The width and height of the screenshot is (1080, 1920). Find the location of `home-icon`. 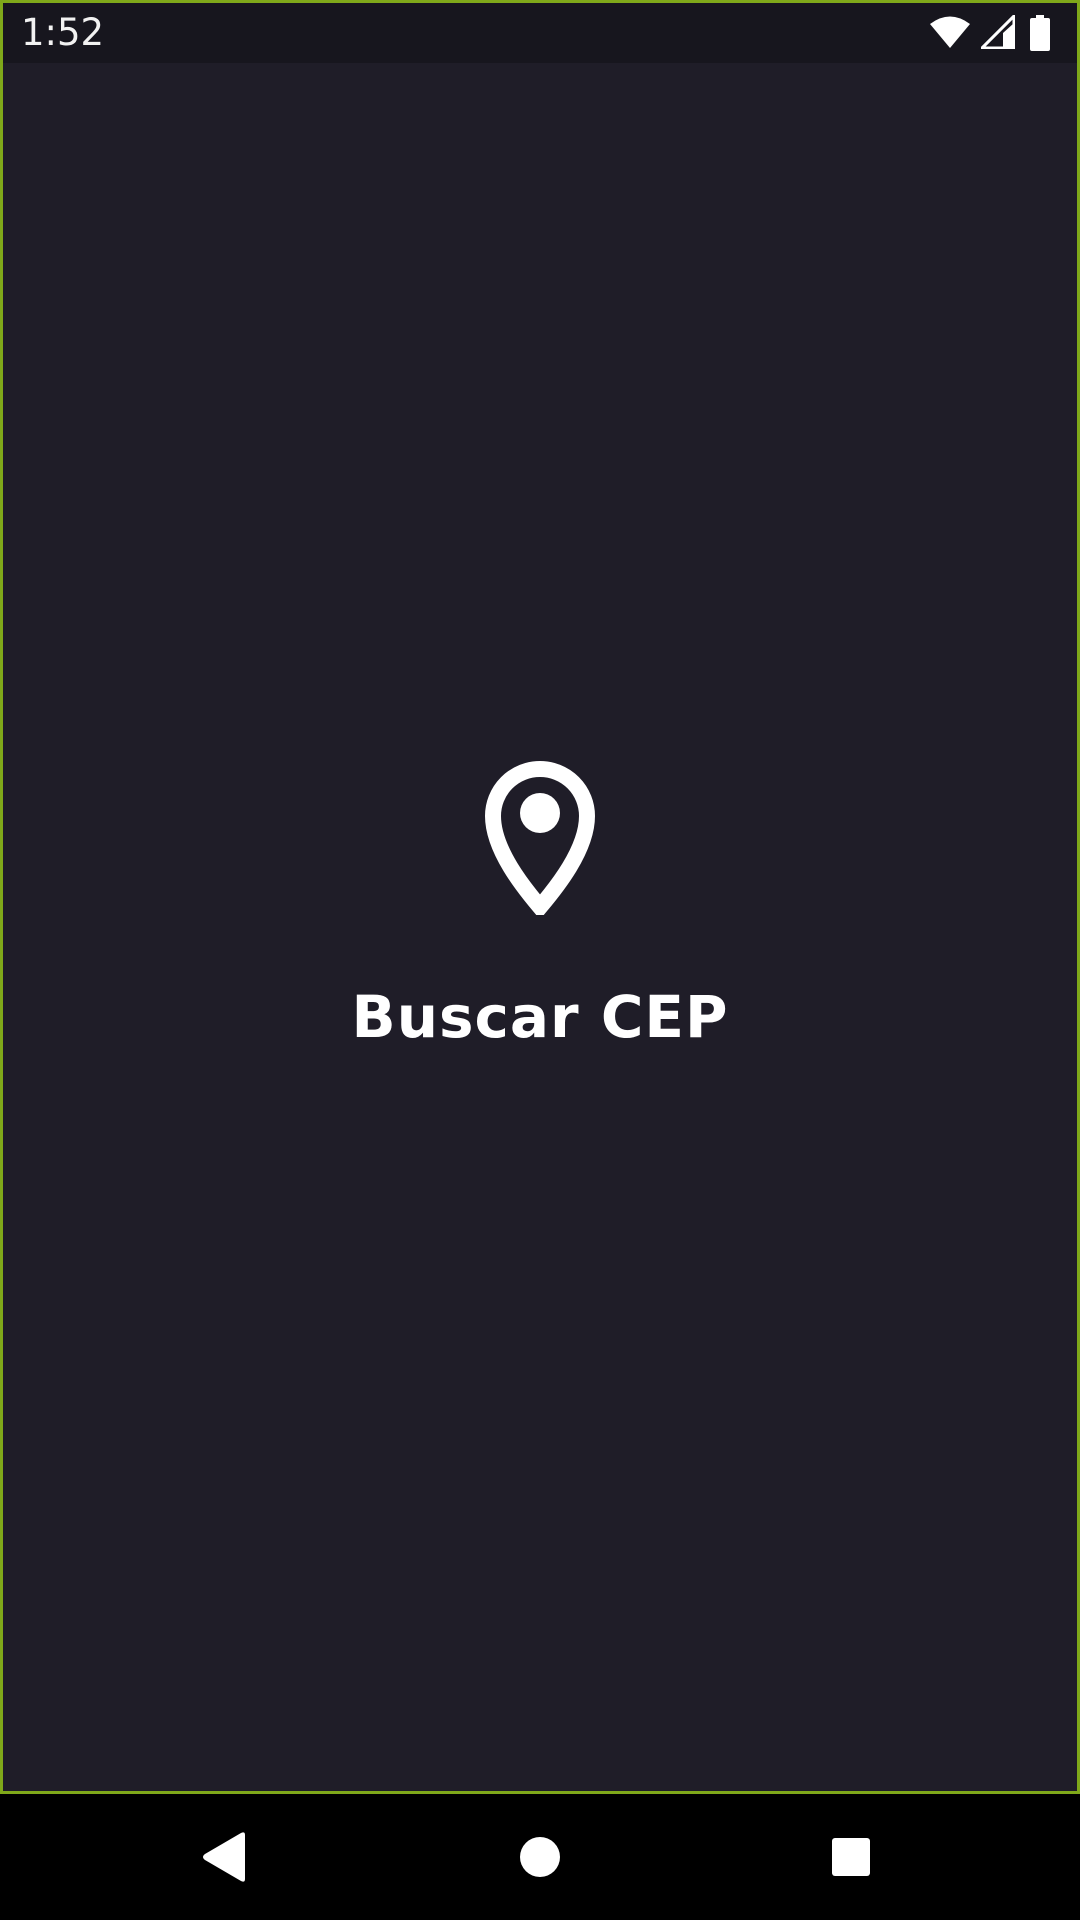

home-icon is located at coordinates (540, 1857).